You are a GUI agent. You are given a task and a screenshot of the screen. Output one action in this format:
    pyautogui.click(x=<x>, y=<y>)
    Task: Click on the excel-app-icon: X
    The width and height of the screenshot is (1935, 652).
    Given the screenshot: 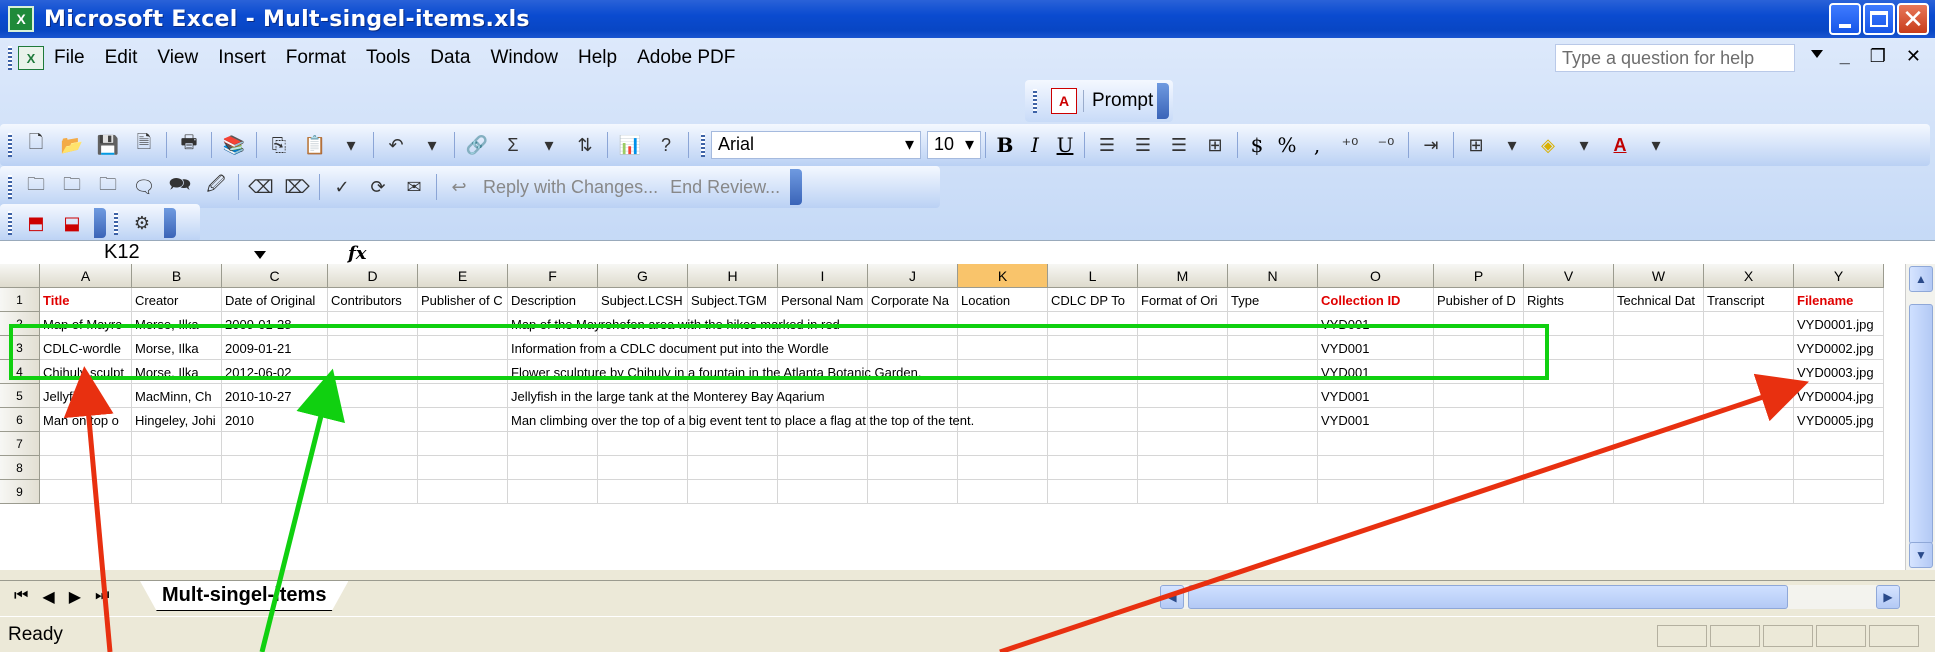 What is the action you would take?
    pyautogui.click(x=21, y=19)
    